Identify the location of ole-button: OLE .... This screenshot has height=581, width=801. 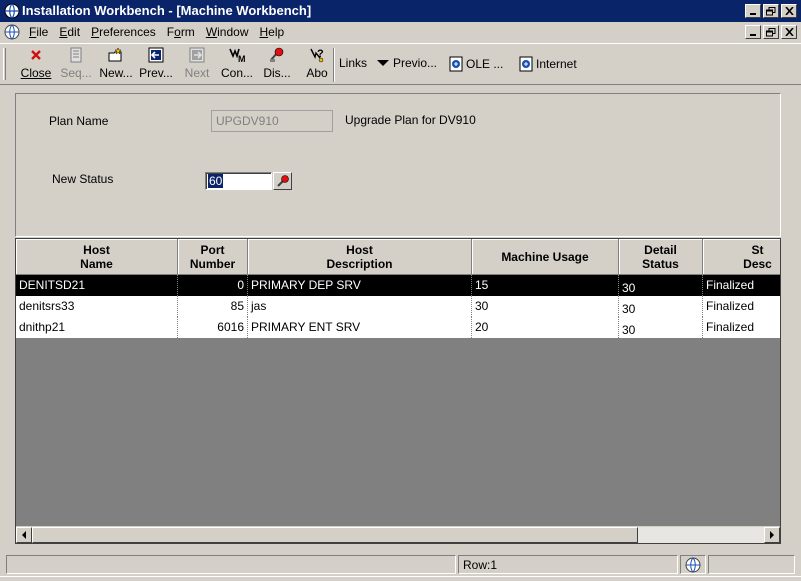
(476, 64).